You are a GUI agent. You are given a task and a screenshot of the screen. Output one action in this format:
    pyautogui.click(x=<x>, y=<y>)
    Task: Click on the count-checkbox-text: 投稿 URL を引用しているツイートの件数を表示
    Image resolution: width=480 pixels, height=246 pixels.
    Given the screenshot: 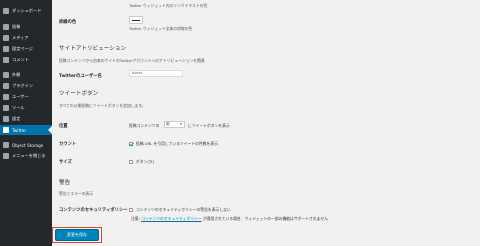 What is the action you would take?
    pyautogui.click(x=177, y=143)
    